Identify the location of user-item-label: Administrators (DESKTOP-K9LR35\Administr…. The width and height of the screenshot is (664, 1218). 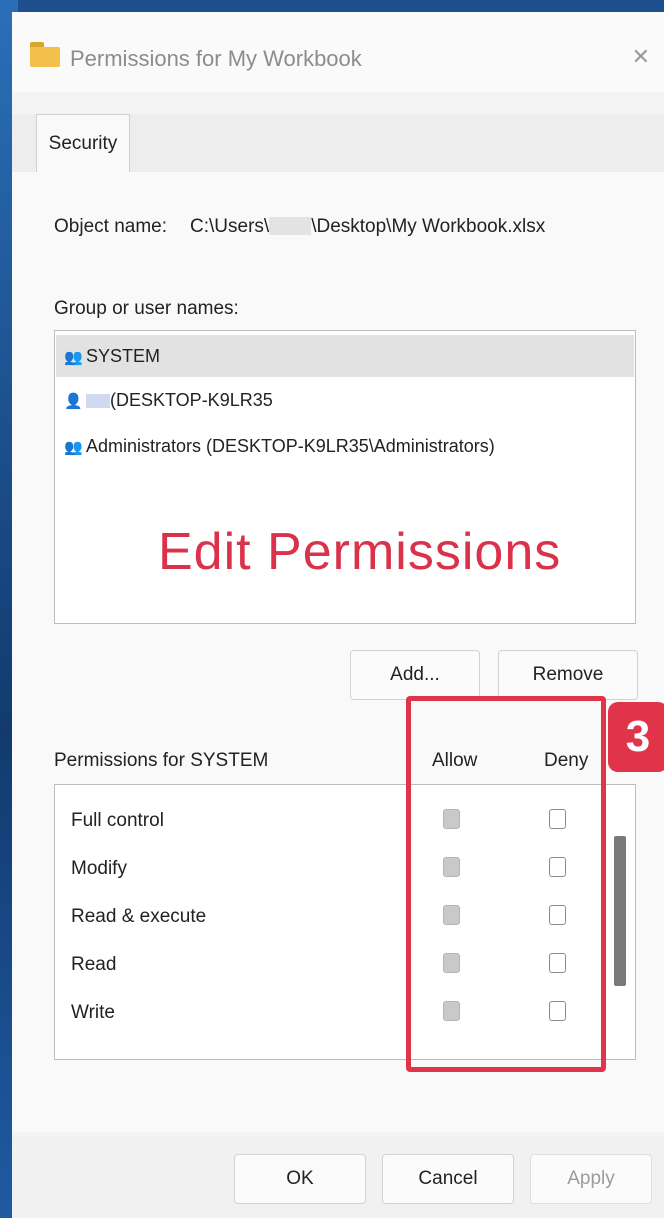
(290, 446).